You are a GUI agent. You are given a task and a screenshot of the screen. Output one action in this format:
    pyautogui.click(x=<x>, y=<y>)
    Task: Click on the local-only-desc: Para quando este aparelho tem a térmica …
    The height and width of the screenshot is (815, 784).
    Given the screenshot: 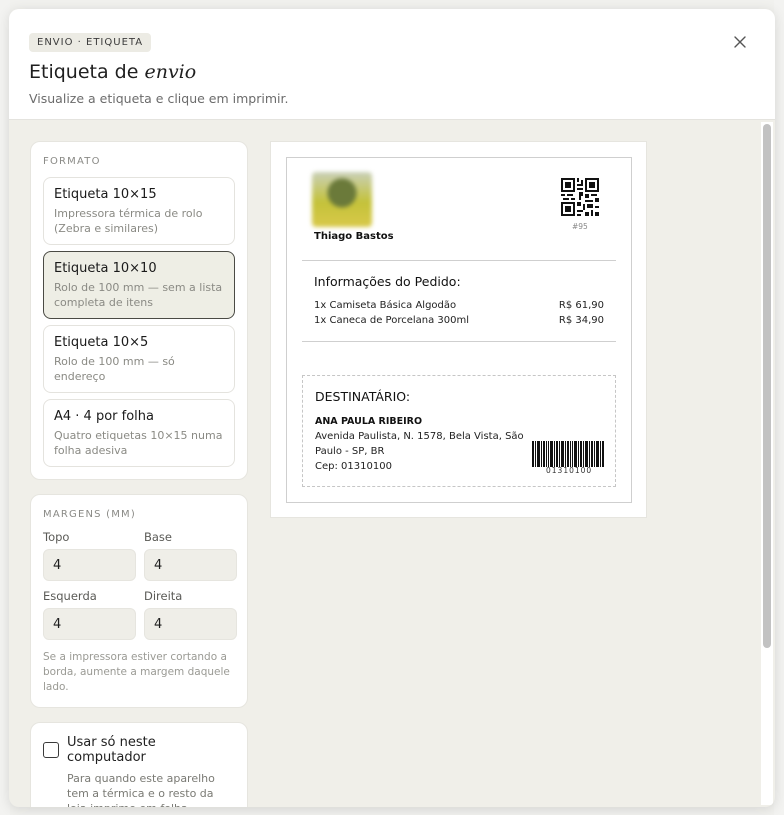 What is the action you would take?
    pyautogui.click(x=141, y=789)
    